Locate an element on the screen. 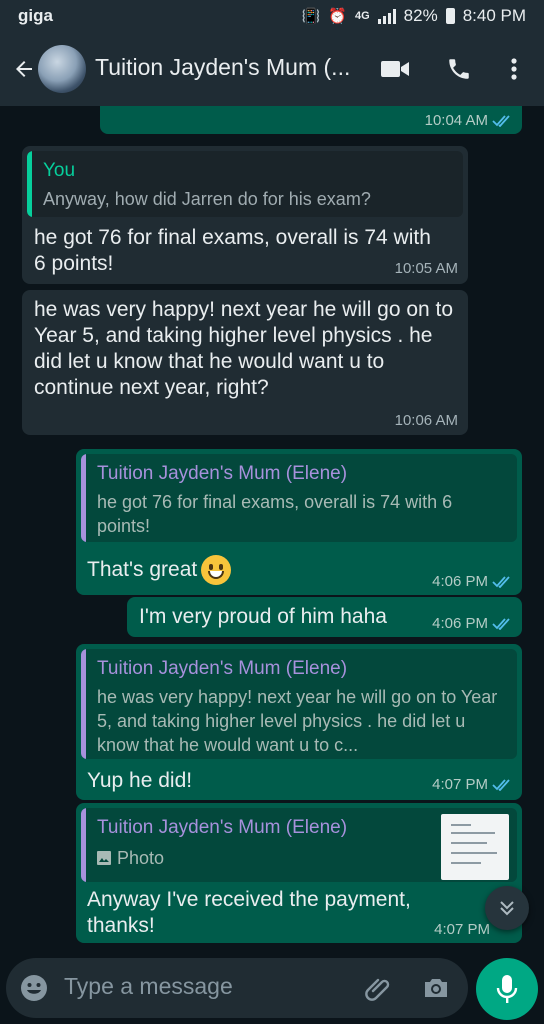  voice-call-icon is located at coordinates (459, 69).